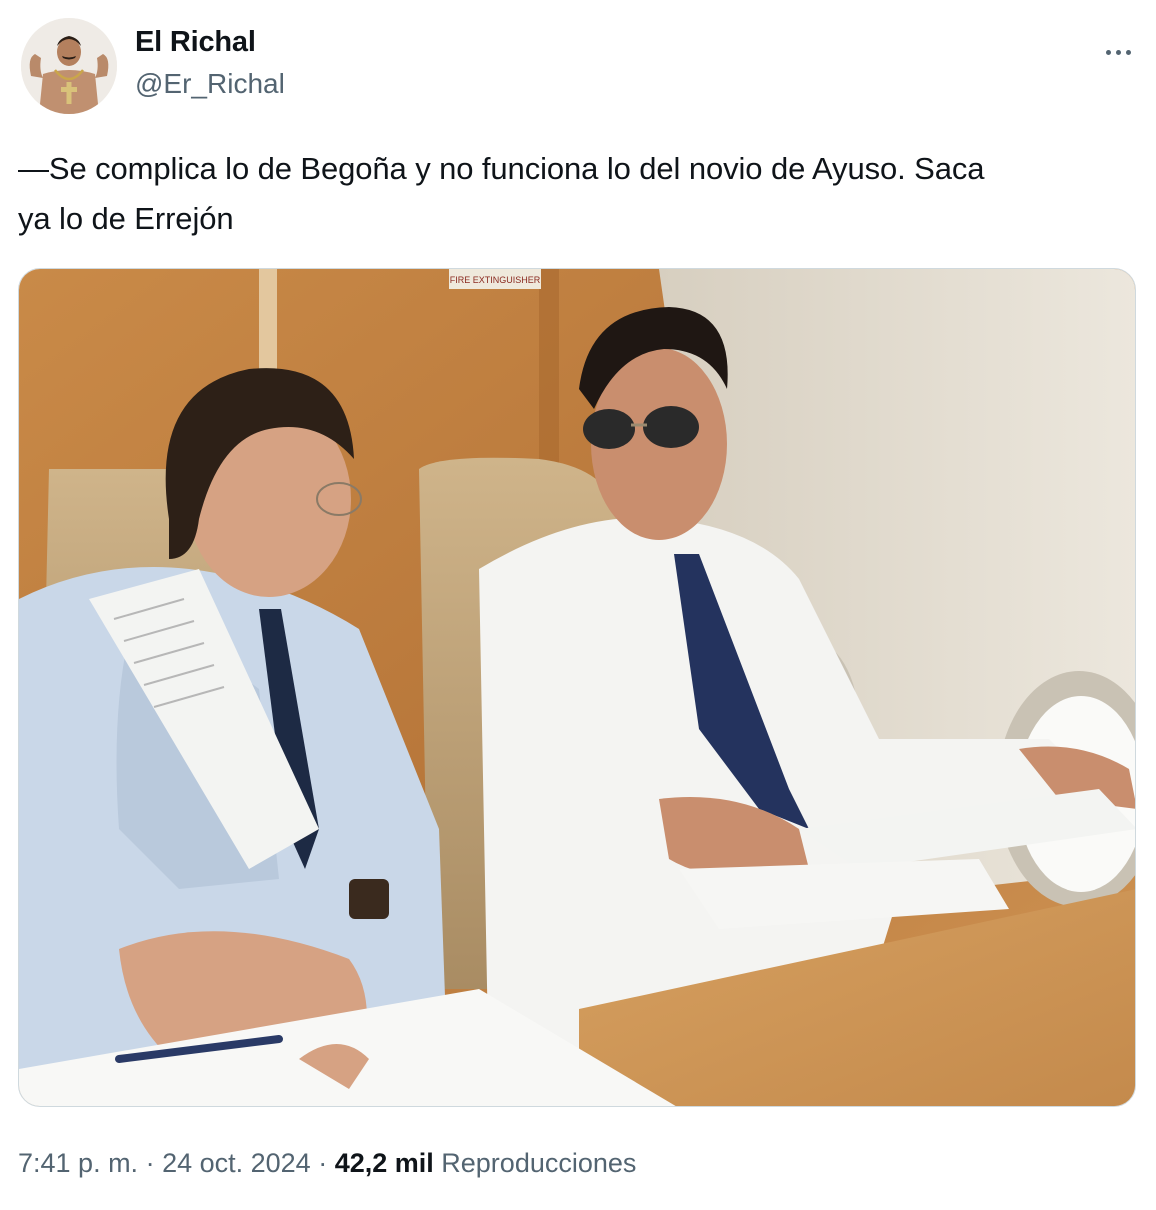 This screenshot has height=1210, width=1156. I want to click on sign-text: FIRE EXTINGUISHER, so click(495, 280).